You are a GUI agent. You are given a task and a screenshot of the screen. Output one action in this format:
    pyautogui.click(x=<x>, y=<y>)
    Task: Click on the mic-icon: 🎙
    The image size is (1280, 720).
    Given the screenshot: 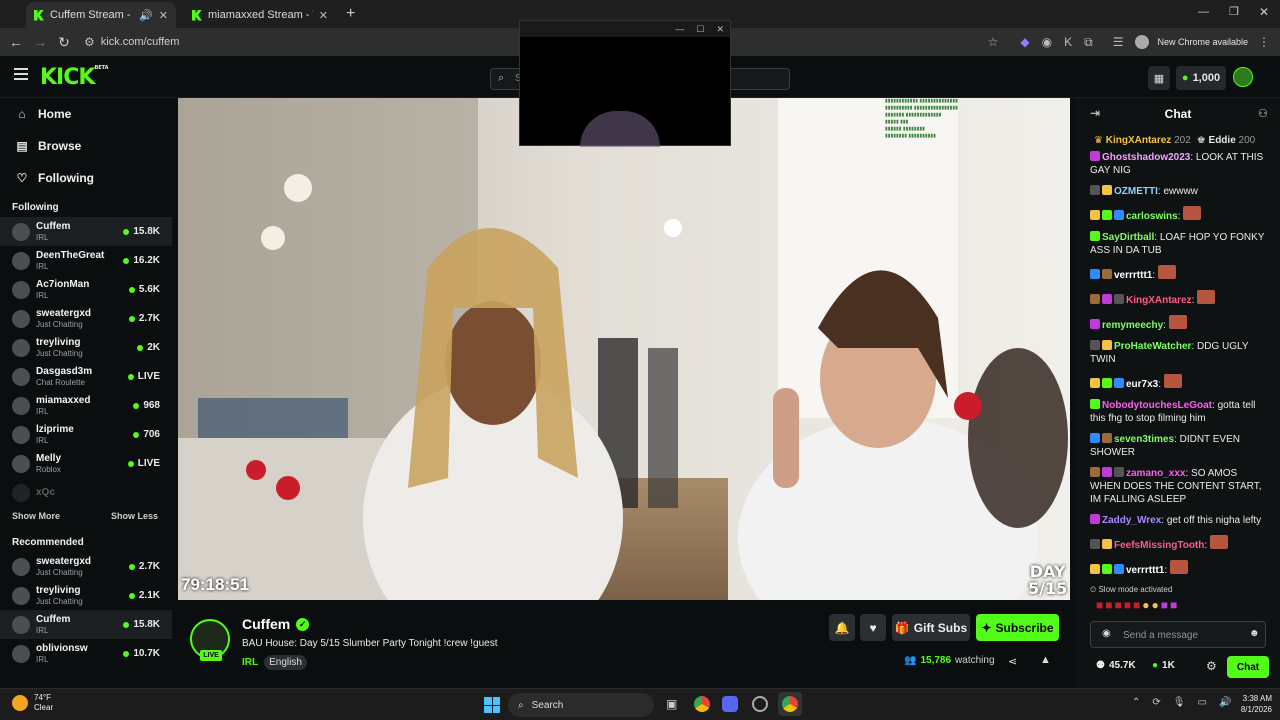 What is the action you would take?
    pyautogui.click(x=1179, y=702)
    